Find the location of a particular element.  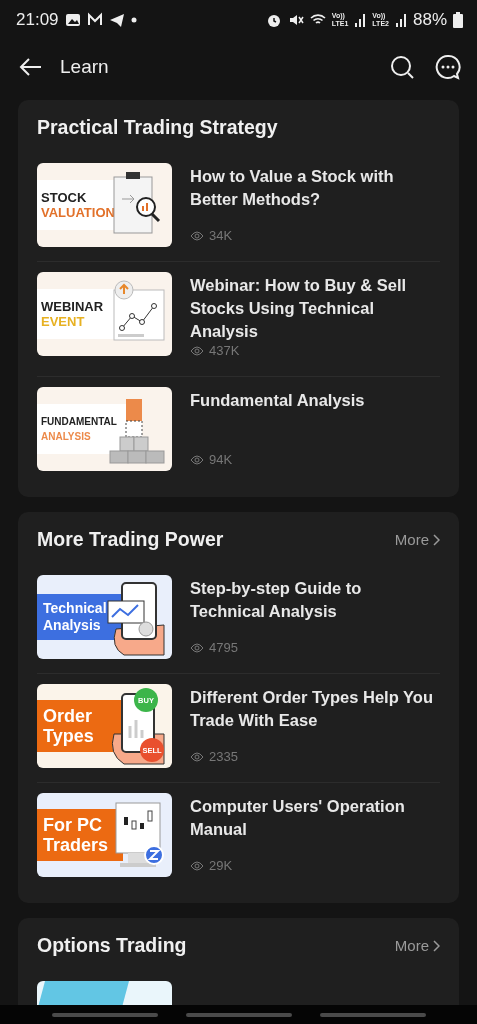

article-title: How to Value a Stock with Better Methods? is located at coordinates (315, 188).